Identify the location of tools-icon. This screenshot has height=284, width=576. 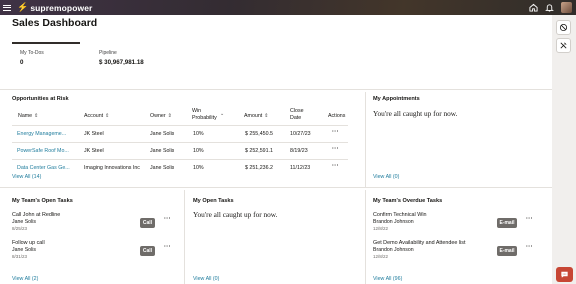
(563, 45).